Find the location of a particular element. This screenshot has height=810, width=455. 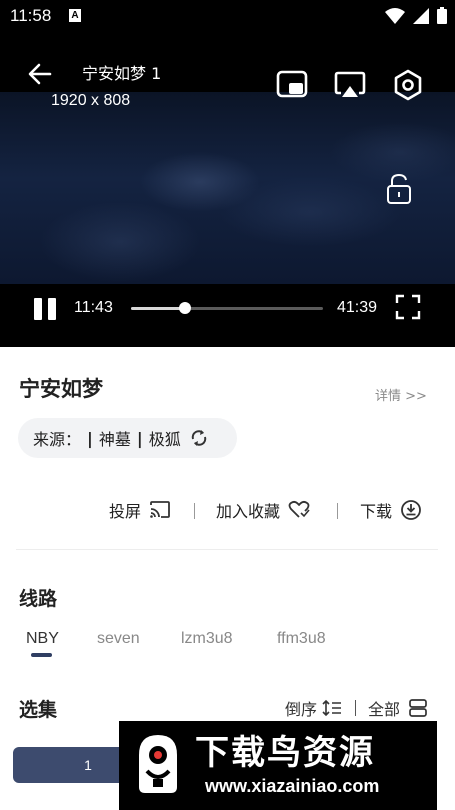

pause-bar-right is located at coordinates (52, 309).